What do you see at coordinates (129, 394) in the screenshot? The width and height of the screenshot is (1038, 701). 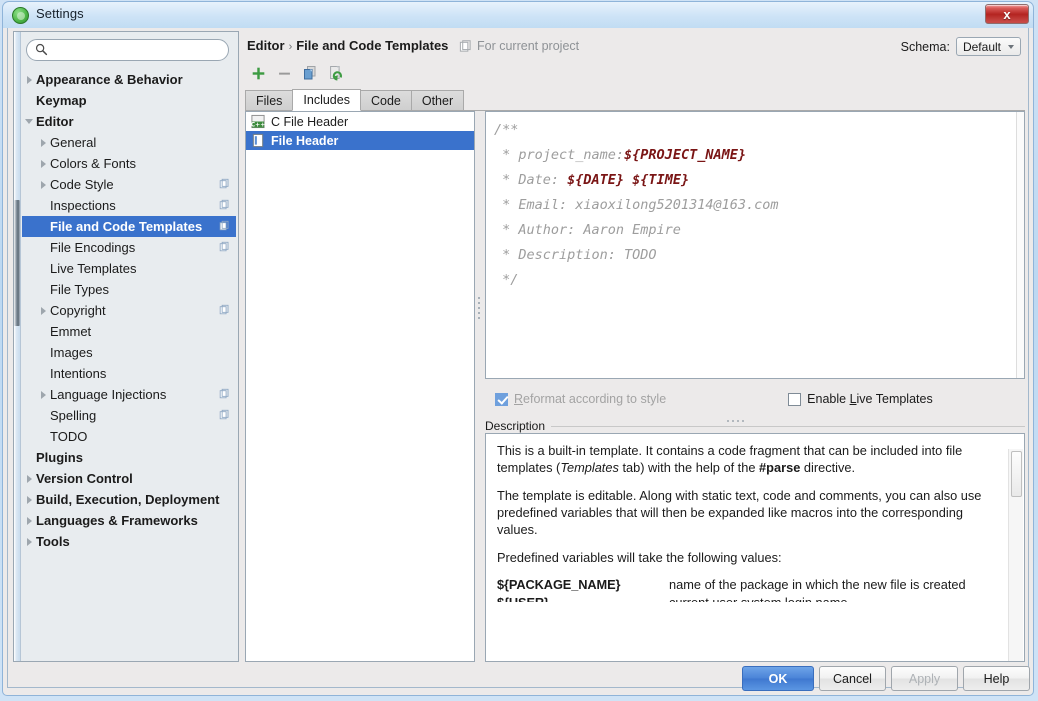 I see `sidebar-item-language-injections: Language Injections` at bounding box center [129, 394].